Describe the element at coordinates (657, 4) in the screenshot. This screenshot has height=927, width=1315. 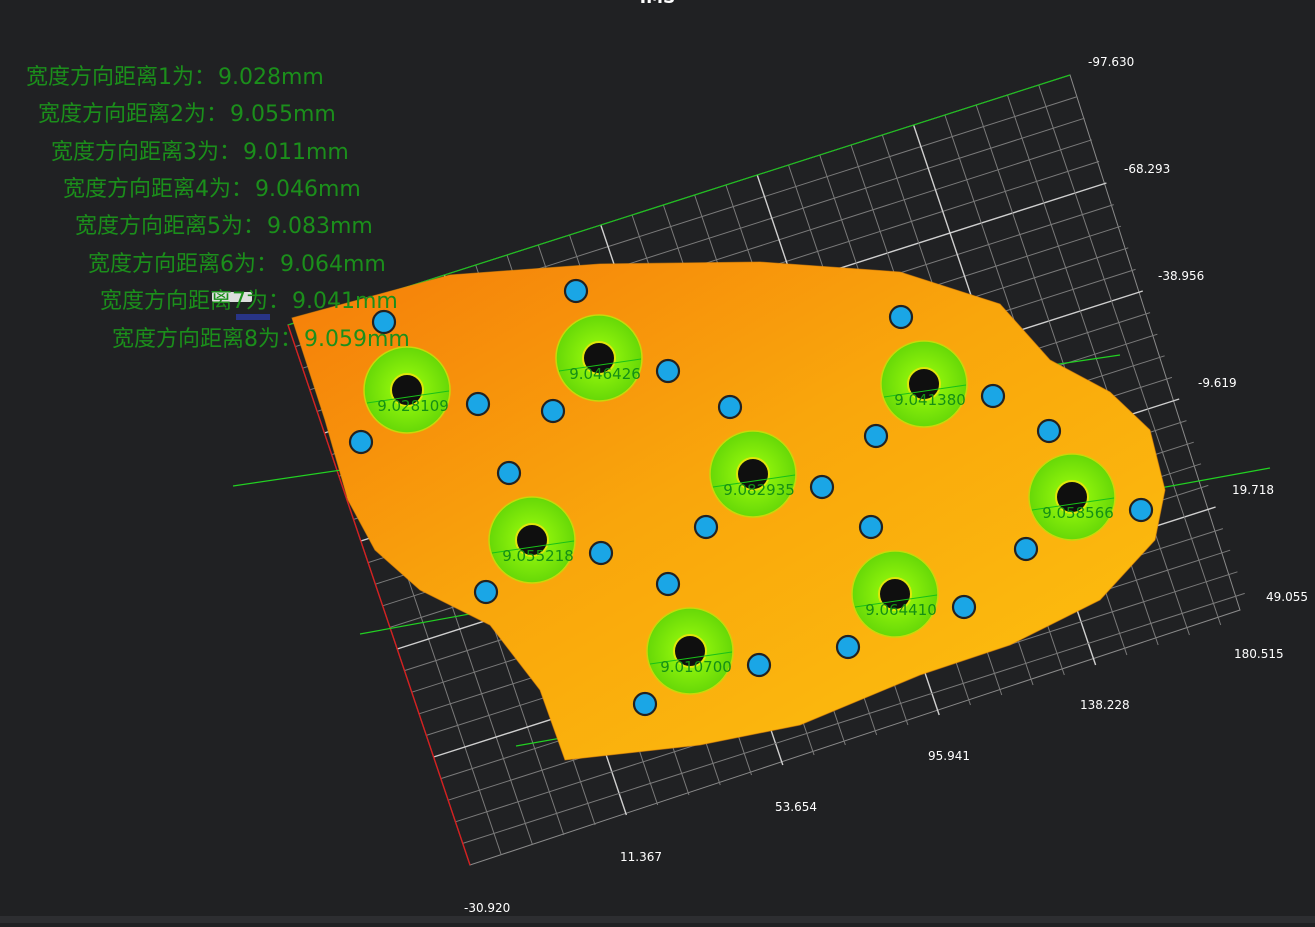
I see `viewer-title: IMS` at that location.